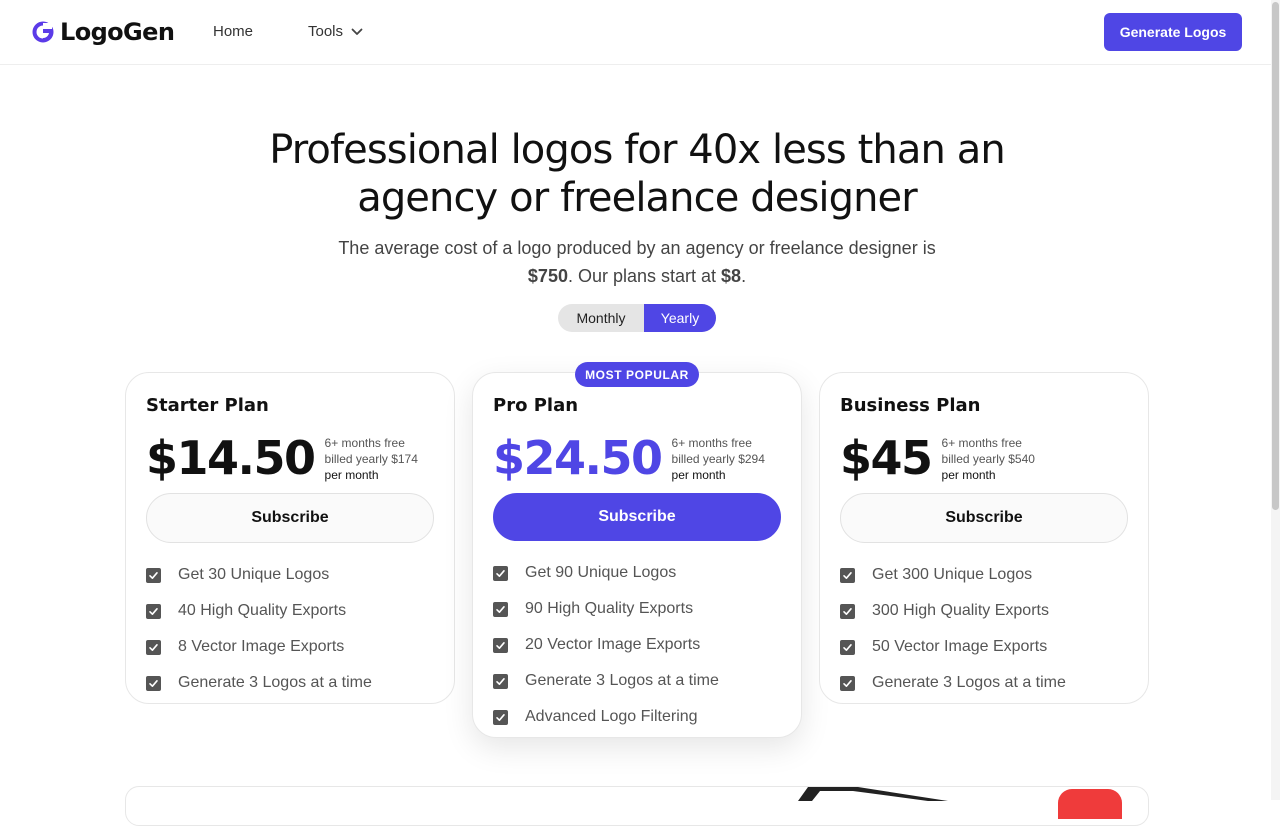  I want to click on nav-tools-label: Tools, so click(326, 31).